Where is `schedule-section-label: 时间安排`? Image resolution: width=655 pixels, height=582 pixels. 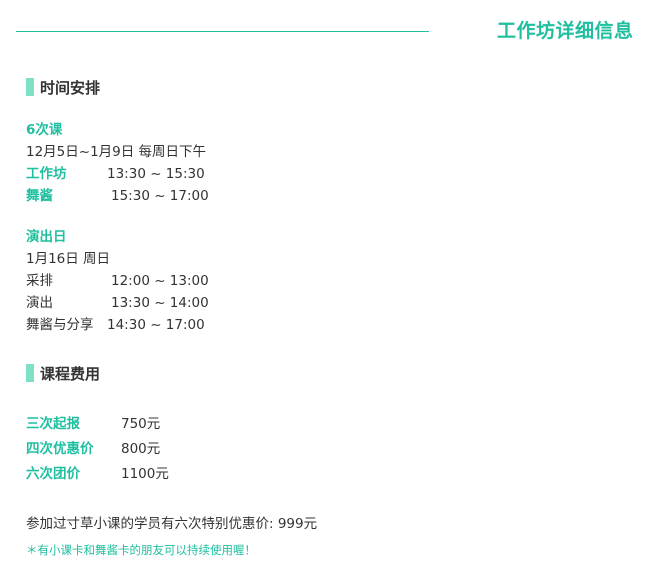
schedule-section-label: 时间安排 is located at coordinates (70, 87).